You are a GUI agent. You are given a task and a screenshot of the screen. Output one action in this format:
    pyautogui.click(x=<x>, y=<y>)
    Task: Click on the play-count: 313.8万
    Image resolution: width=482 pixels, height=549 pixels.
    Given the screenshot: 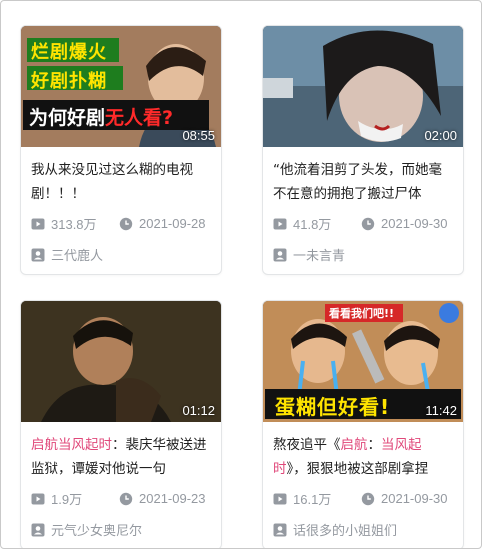 What is the action you would take?
    pyautogui.click(x=74, y=224)
    